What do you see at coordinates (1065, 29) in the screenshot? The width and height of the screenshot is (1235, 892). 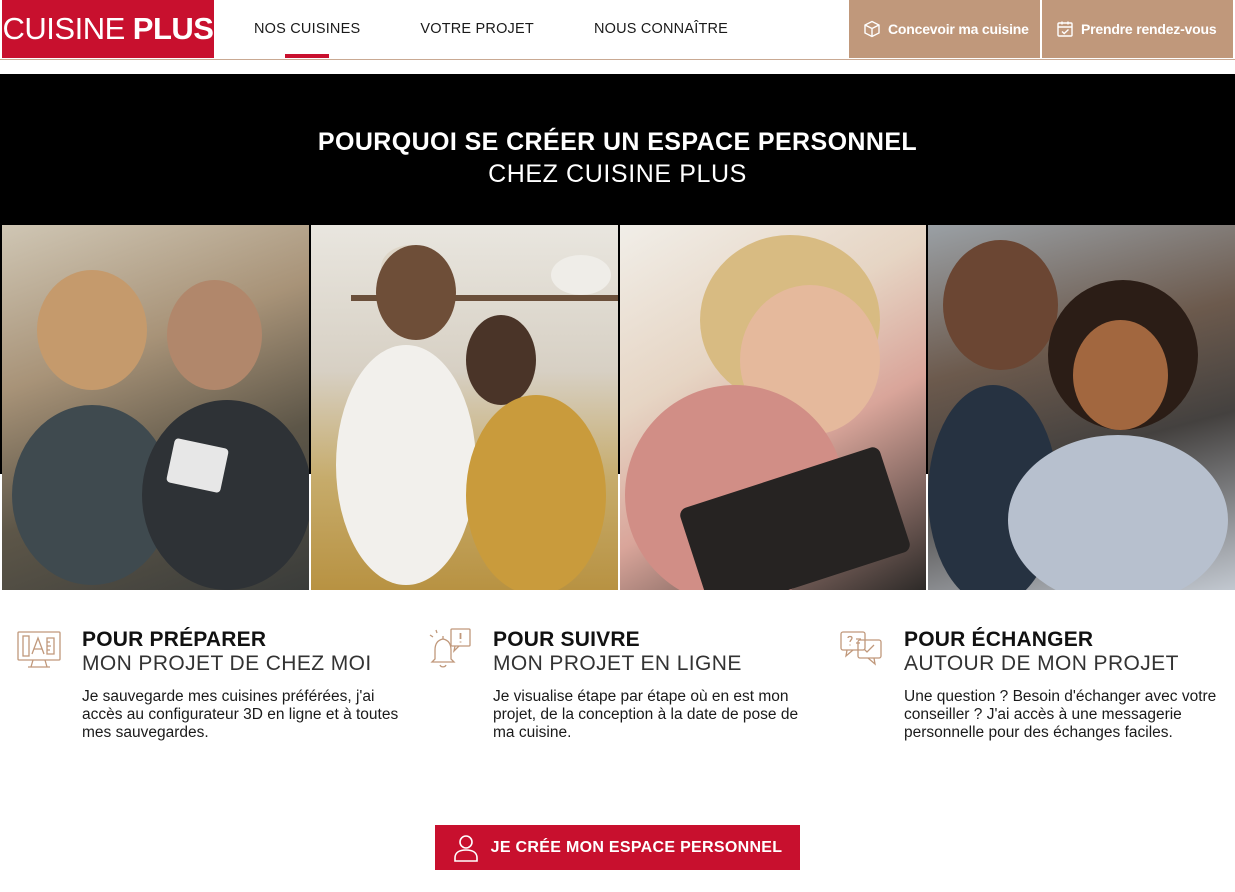 I see `calendar-check-icon` at bounding box center [1065, 29].